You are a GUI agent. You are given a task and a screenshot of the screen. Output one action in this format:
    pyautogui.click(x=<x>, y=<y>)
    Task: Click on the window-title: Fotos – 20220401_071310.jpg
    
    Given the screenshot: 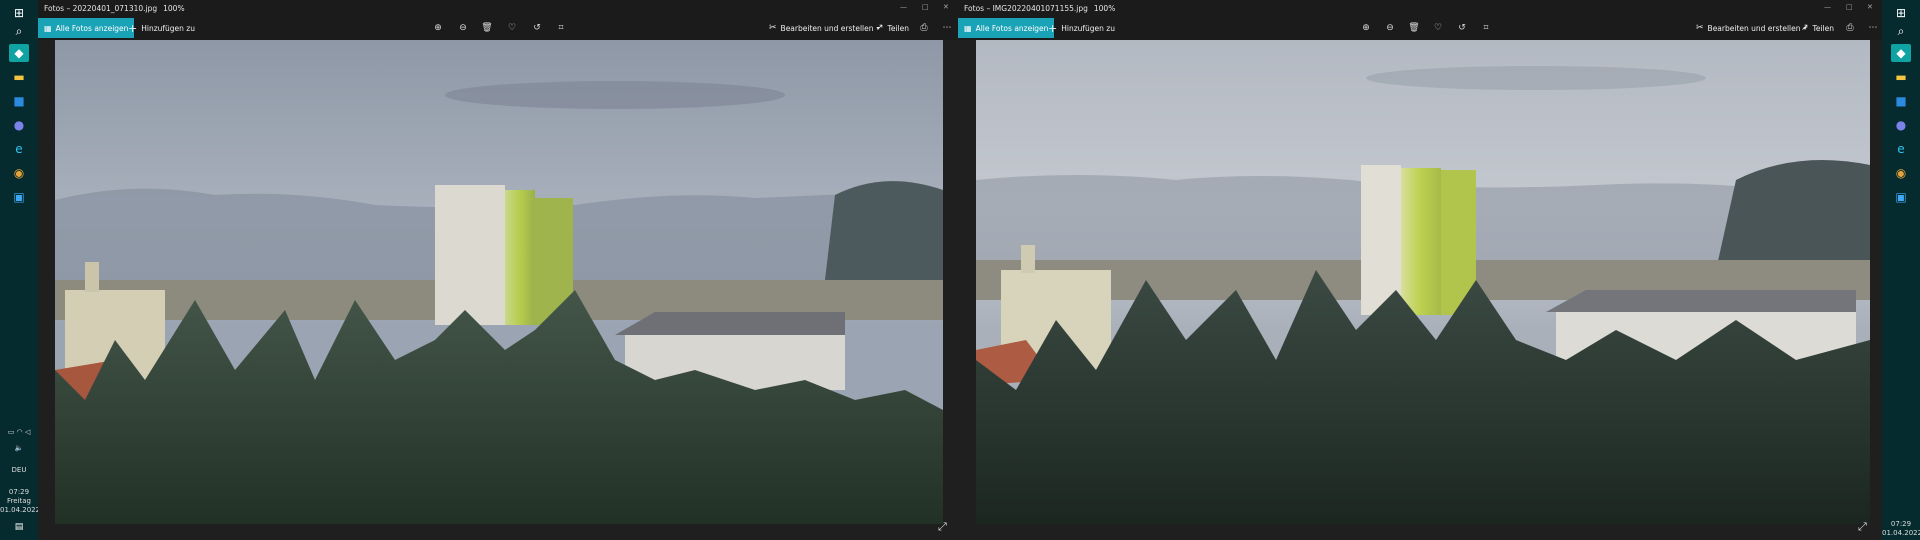 What is the action you would take?
    pyautogui.click(x=101, y=8)
    